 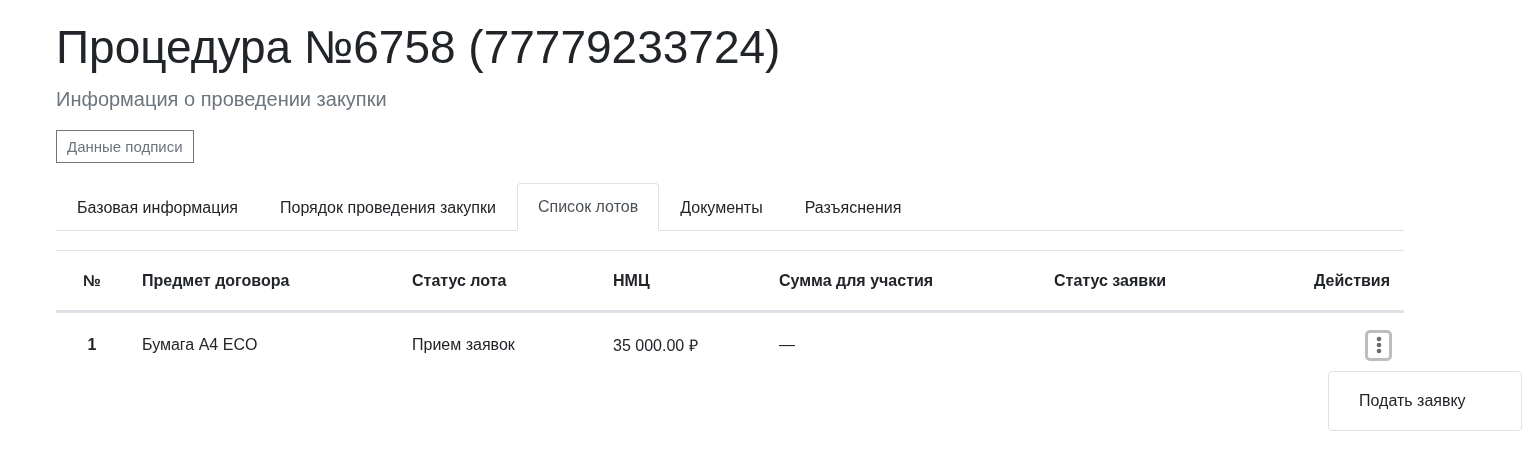 What do you see at coordinates (631, 280) in the screenshot?
I see `column-header: НМЦ` at bounding box center [631, 280].